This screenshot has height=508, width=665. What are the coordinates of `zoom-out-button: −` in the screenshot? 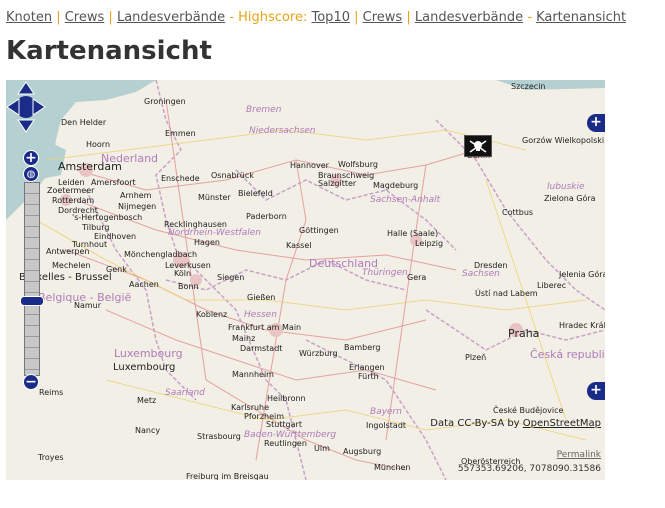 It's located at (31, 382).